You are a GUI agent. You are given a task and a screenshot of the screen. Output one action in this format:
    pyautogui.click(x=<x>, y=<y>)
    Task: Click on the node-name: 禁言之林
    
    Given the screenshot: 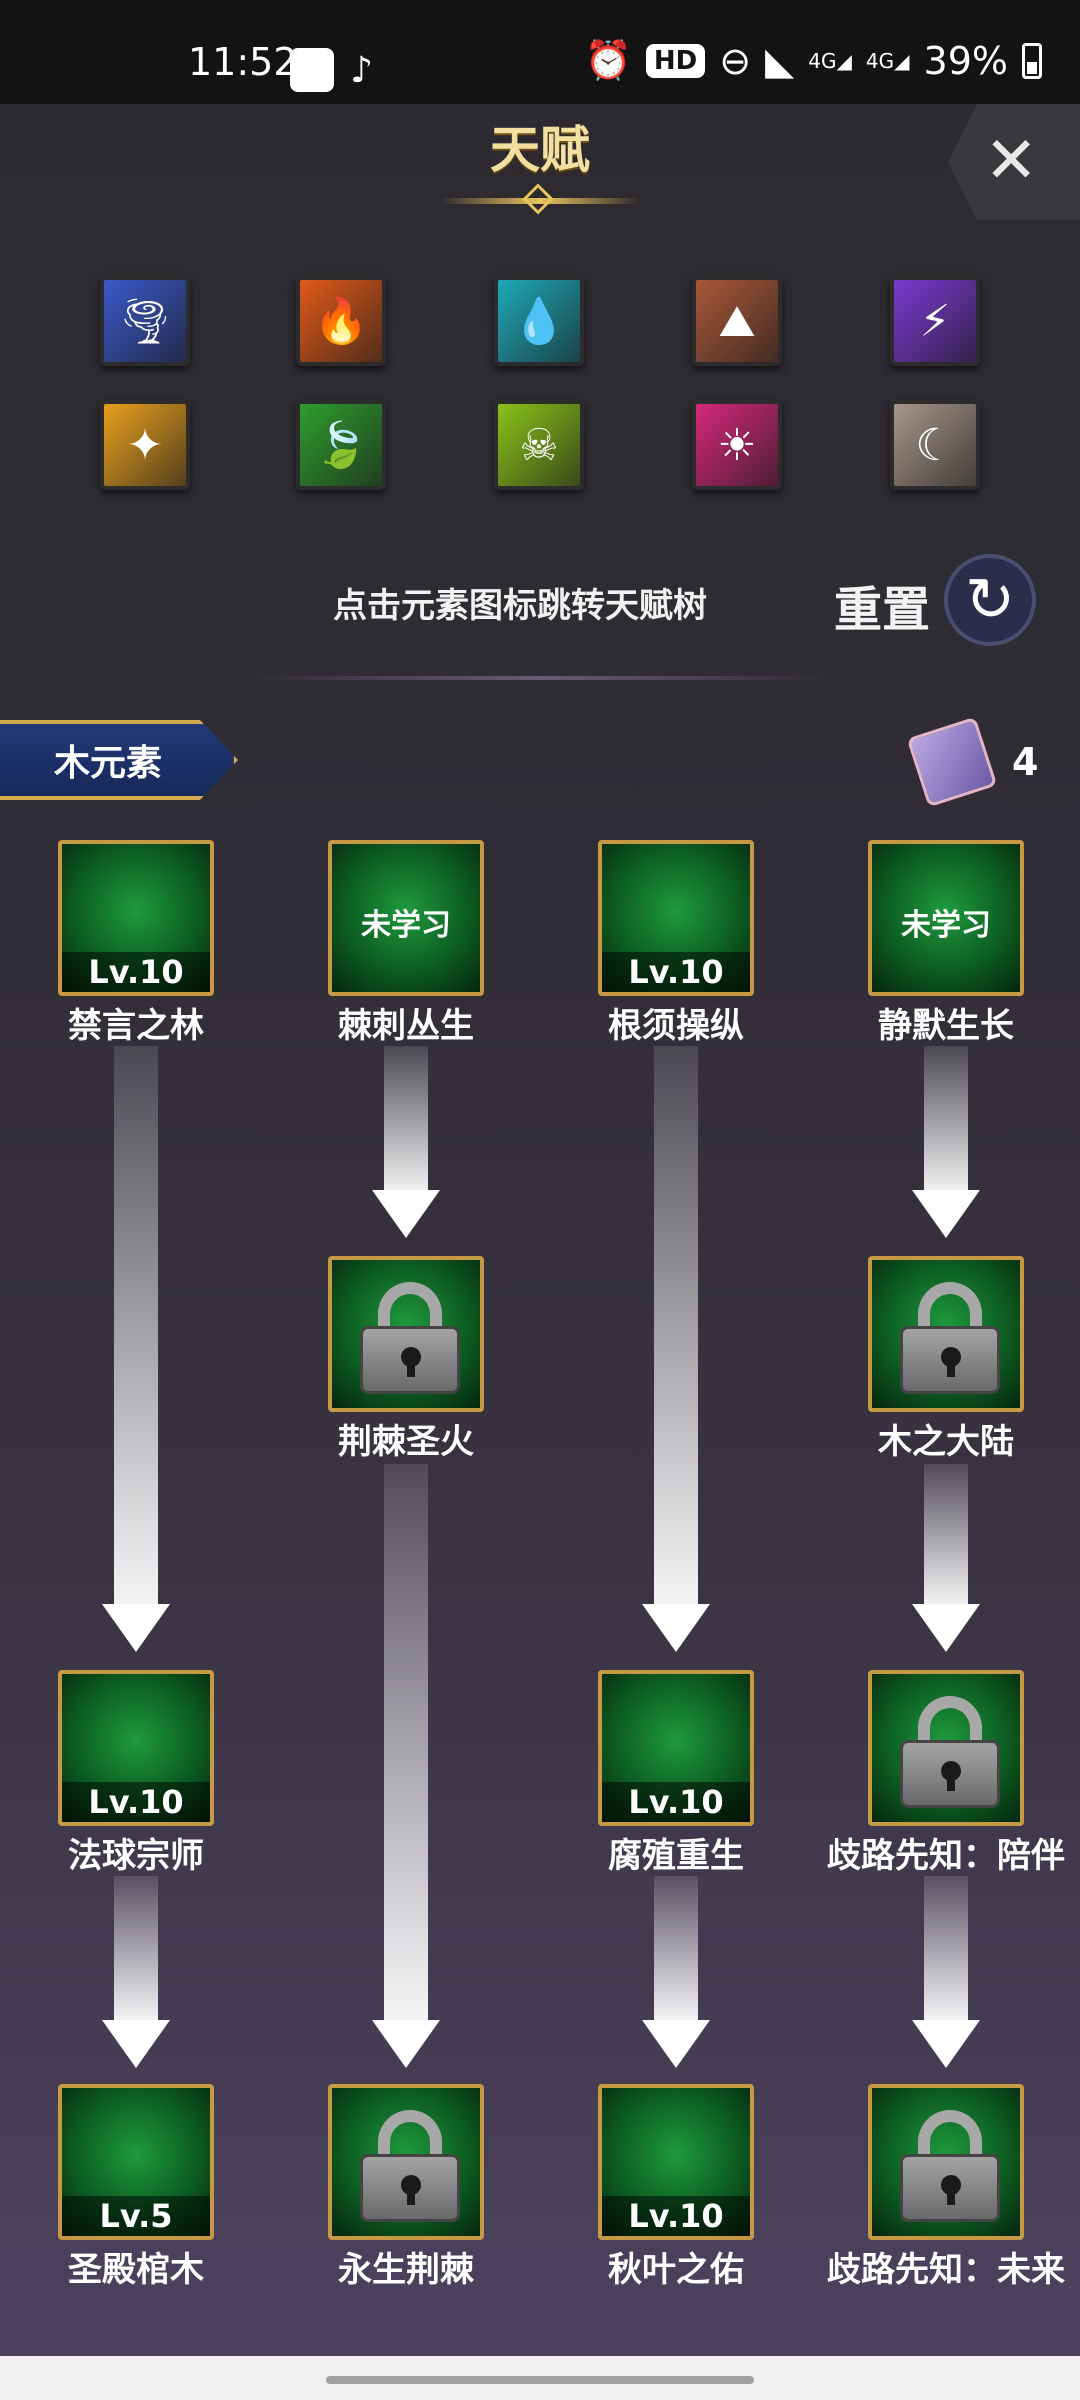 What is the action you would take?
    pyautogui.click(x=136, y=1026)
    